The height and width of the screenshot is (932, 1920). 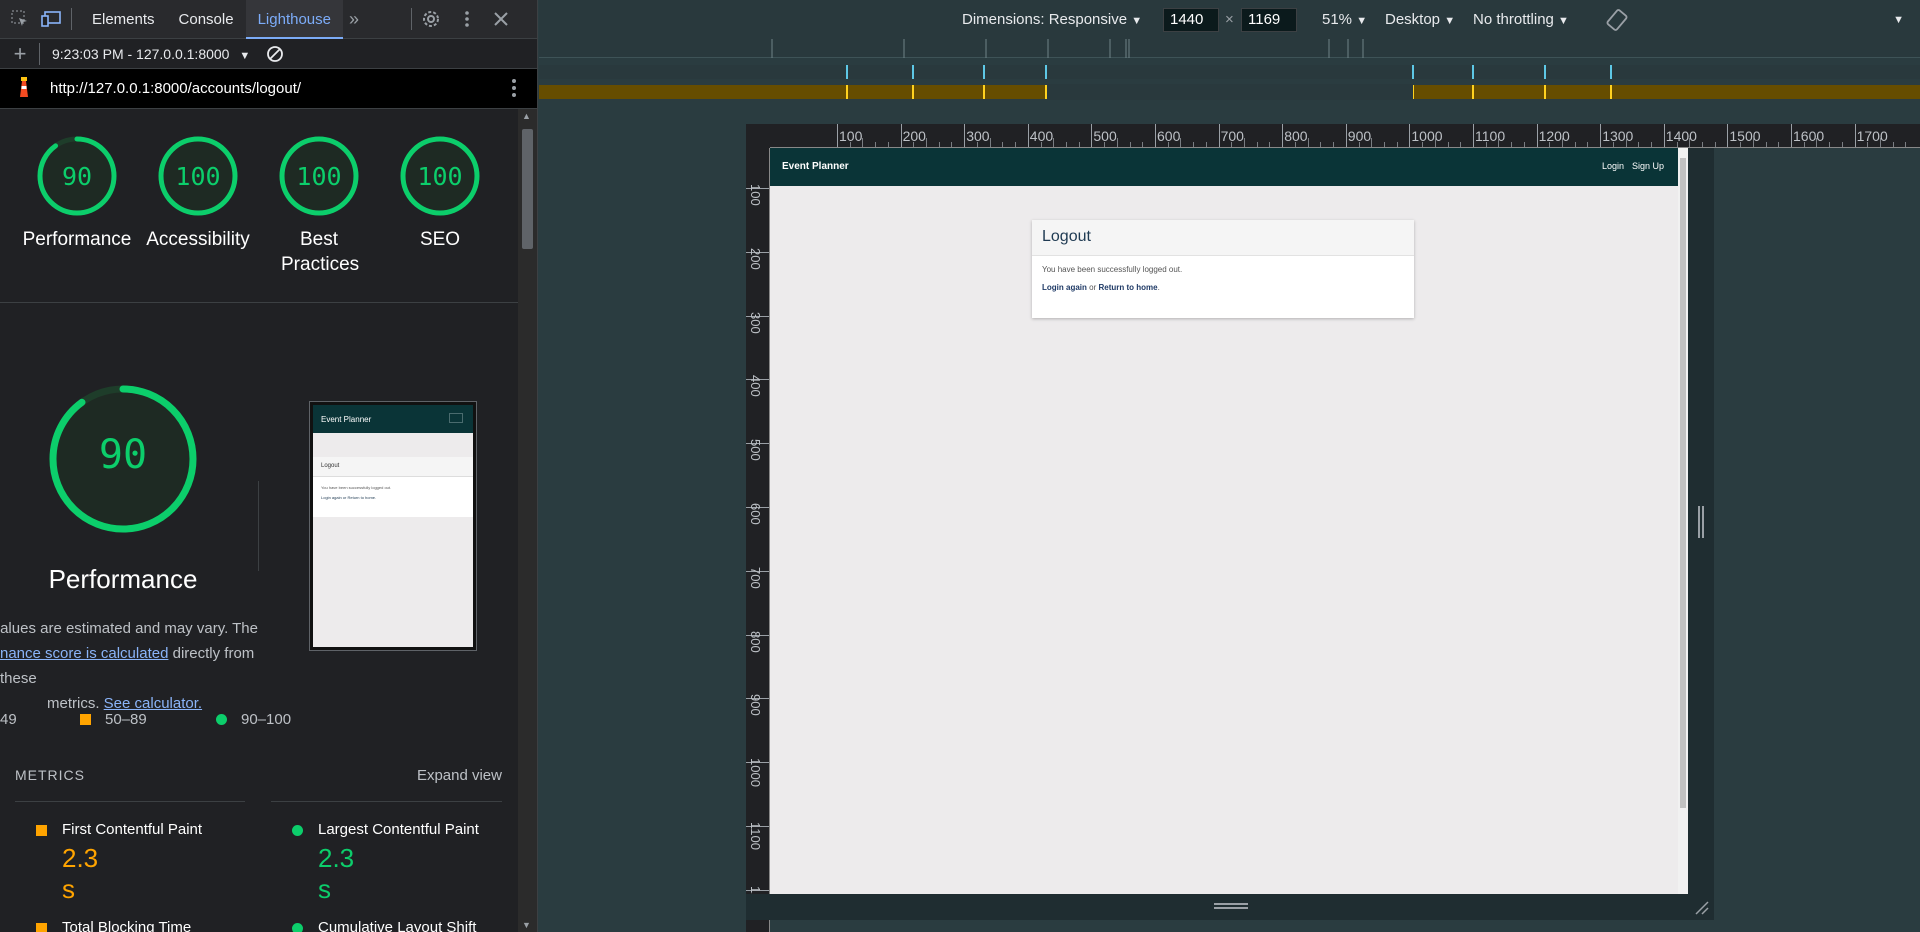 I want to click on performance-score-large: 90, so click(x=123, y=455).